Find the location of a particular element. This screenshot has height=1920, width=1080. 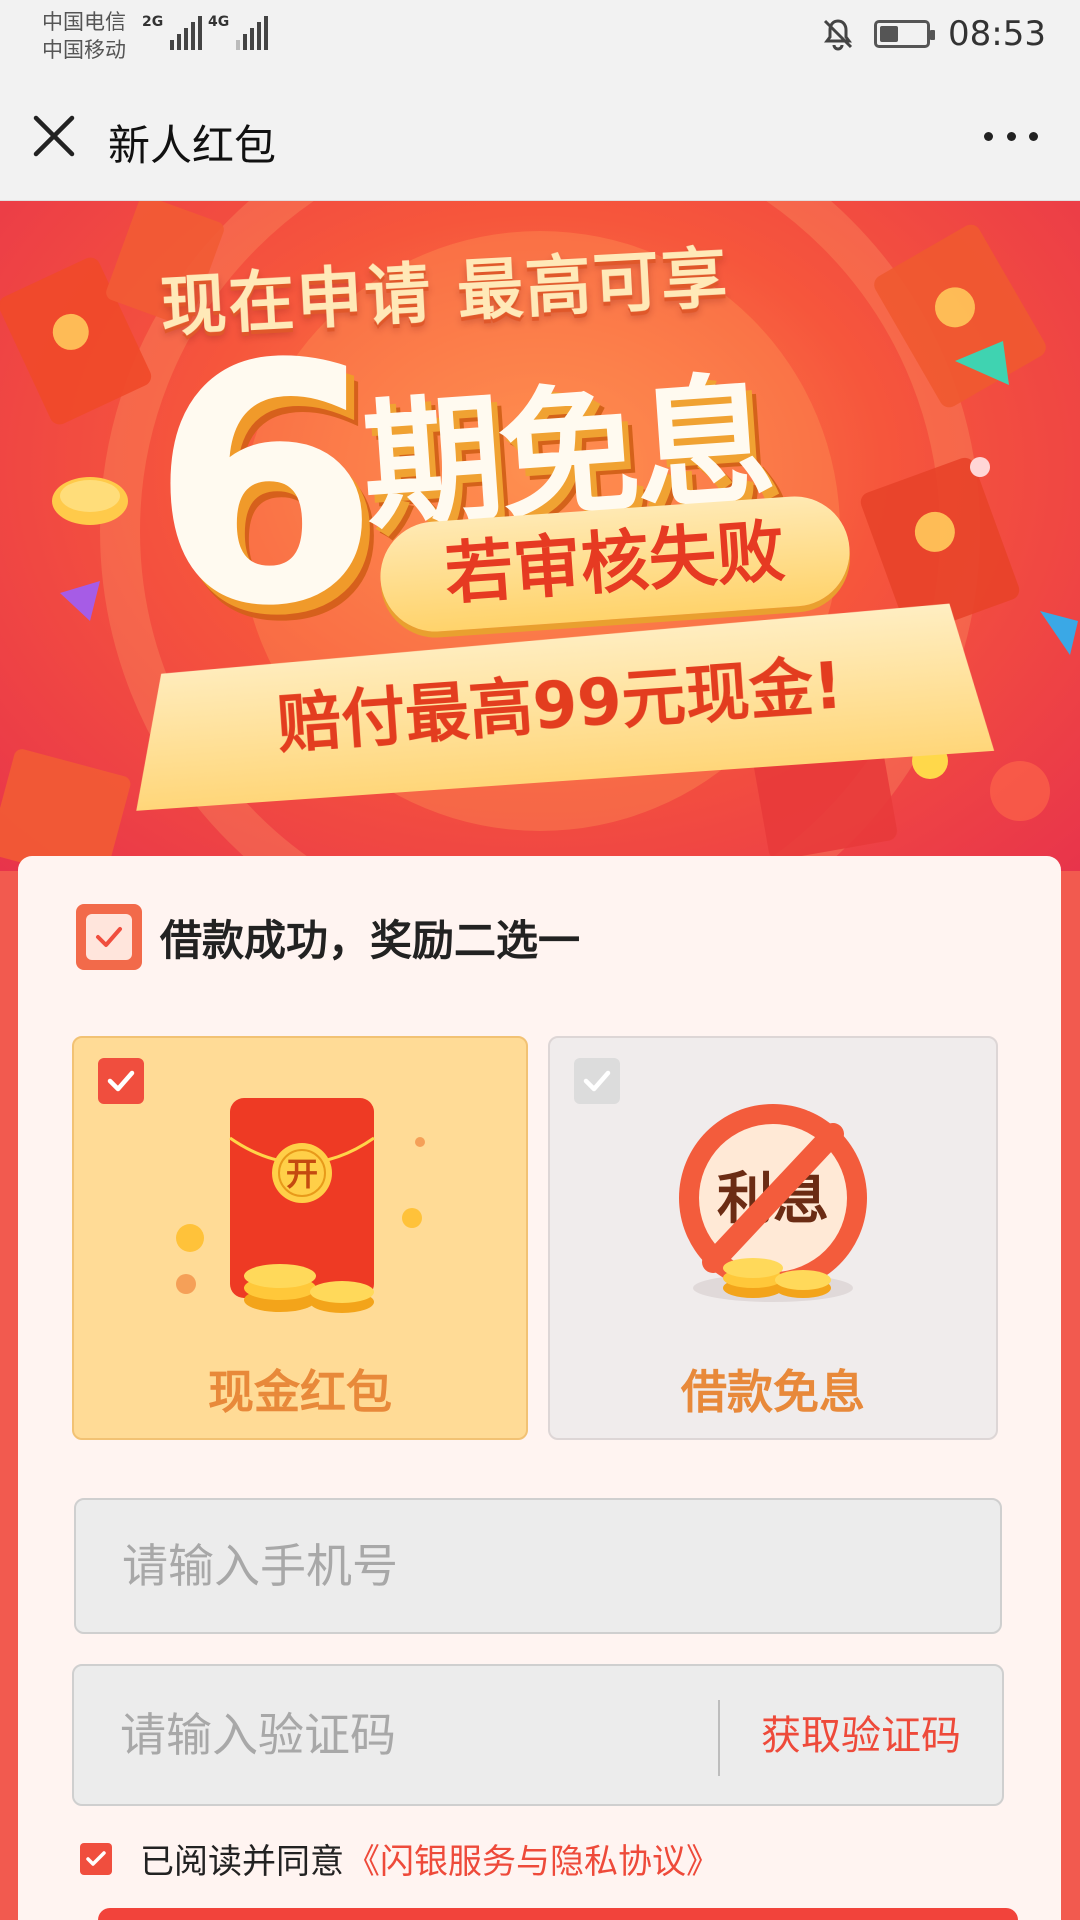

phone-field is located at coordinates (538, 1566).